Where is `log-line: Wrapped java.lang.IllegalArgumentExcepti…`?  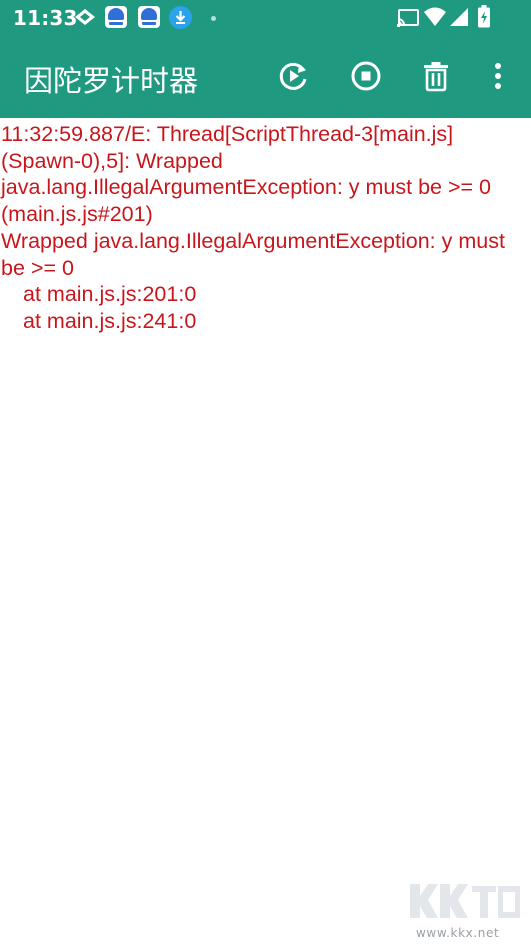
log-line: Wrapped java.lang.IllegalArgumentExcepti… is located at coordinates (256, 254).